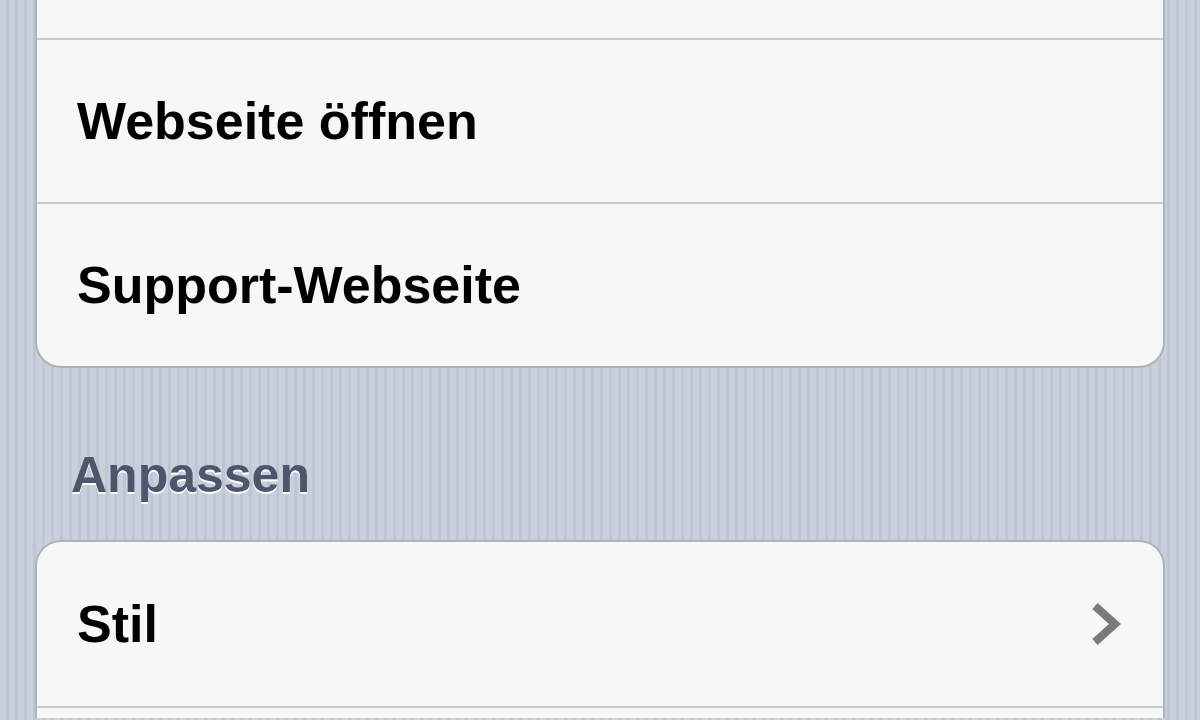 The height and width of the screenshot is (720, 1200). What do you see at coordinates (117, 624) in the screenshot?
I see `row-label: Stil` at bounding box center [117, 624].